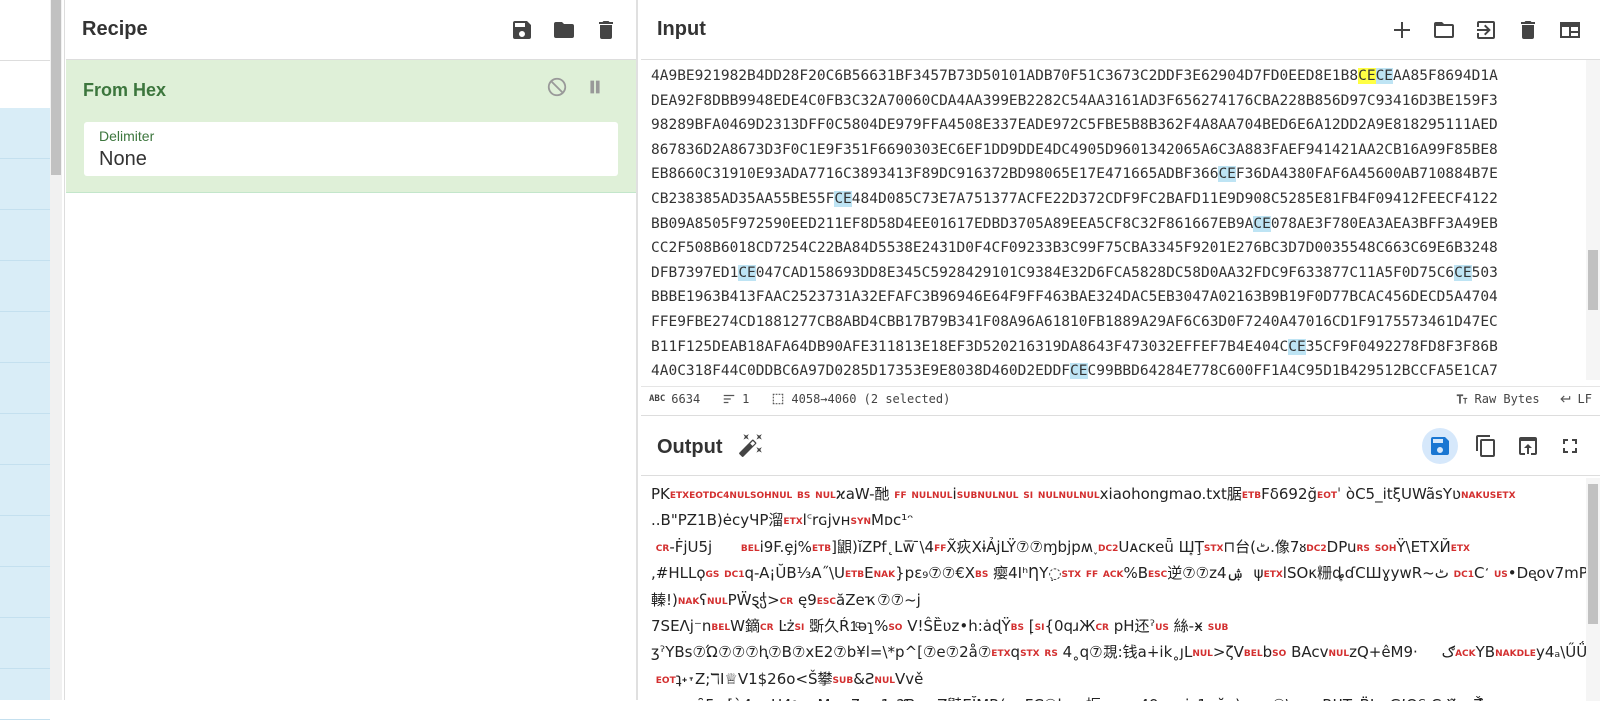  What do you see at coordinates (1401, 346) in the screenshot?
I see `input-text: 35CF9F0492278FD8F3F86B` at bounding box center [1401, 346].